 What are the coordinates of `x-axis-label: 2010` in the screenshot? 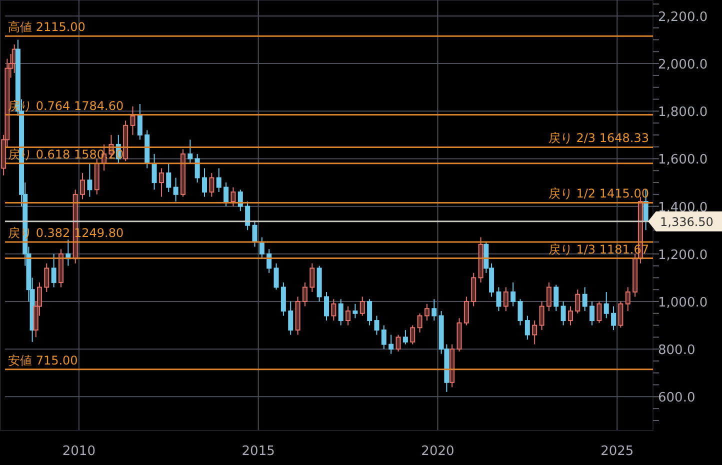 It's located at (79, 451).